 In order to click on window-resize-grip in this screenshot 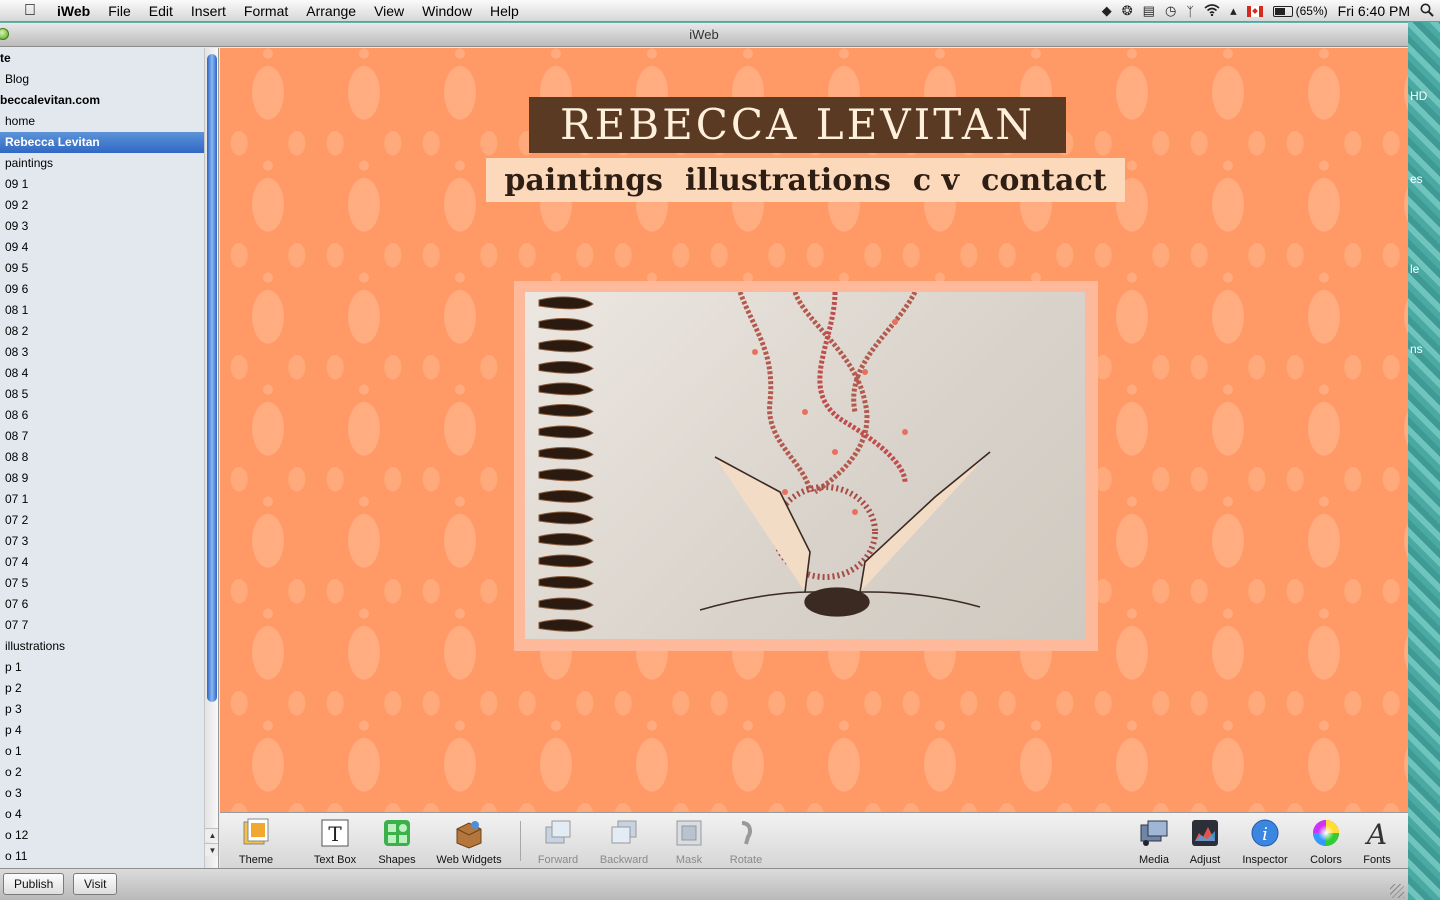, I will do `click(1397, 891)`.